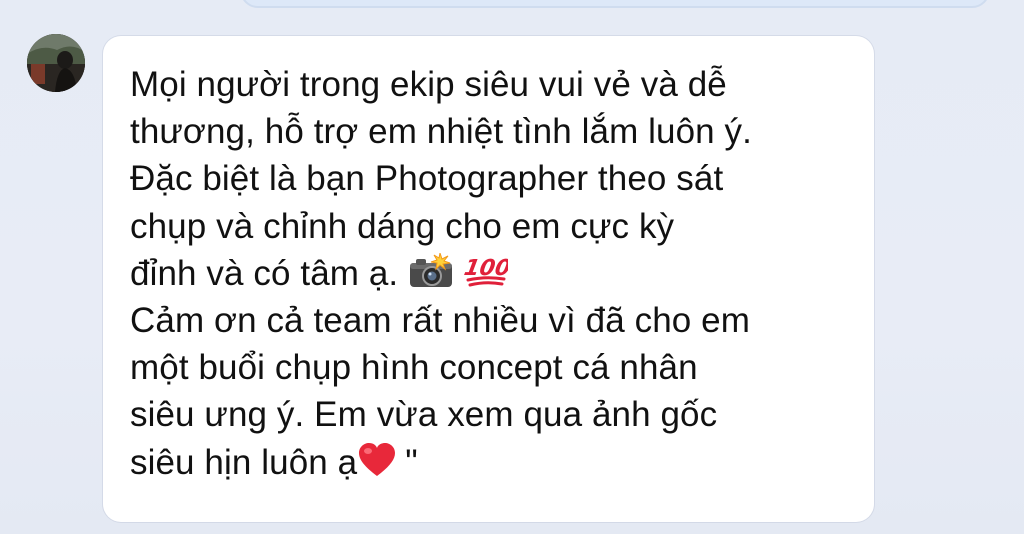 The image size is (1024, 534). What do you see at coordinates (428, 84) in the screenshot?
I see `message-line: Mọi người trong ekip siêu vui vẻ và dễ` at bounding box center [428, 84].